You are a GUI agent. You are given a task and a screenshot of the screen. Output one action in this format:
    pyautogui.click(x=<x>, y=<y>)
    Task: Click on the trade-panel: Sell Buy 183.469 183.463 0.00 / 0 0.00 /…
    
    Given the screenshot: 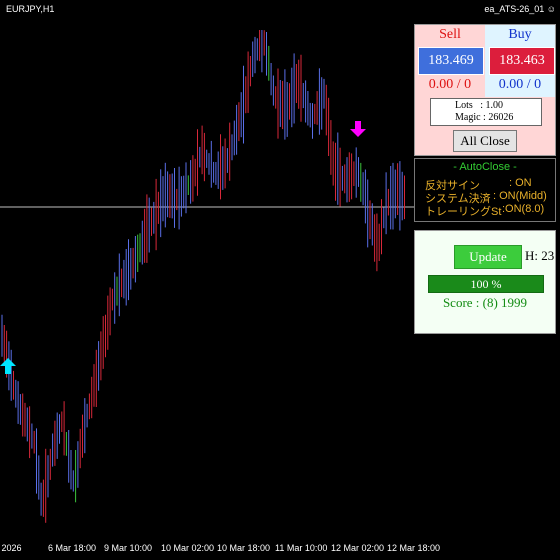 What is the action you would take?
    pyautogui.click(x=485, y=90)
    